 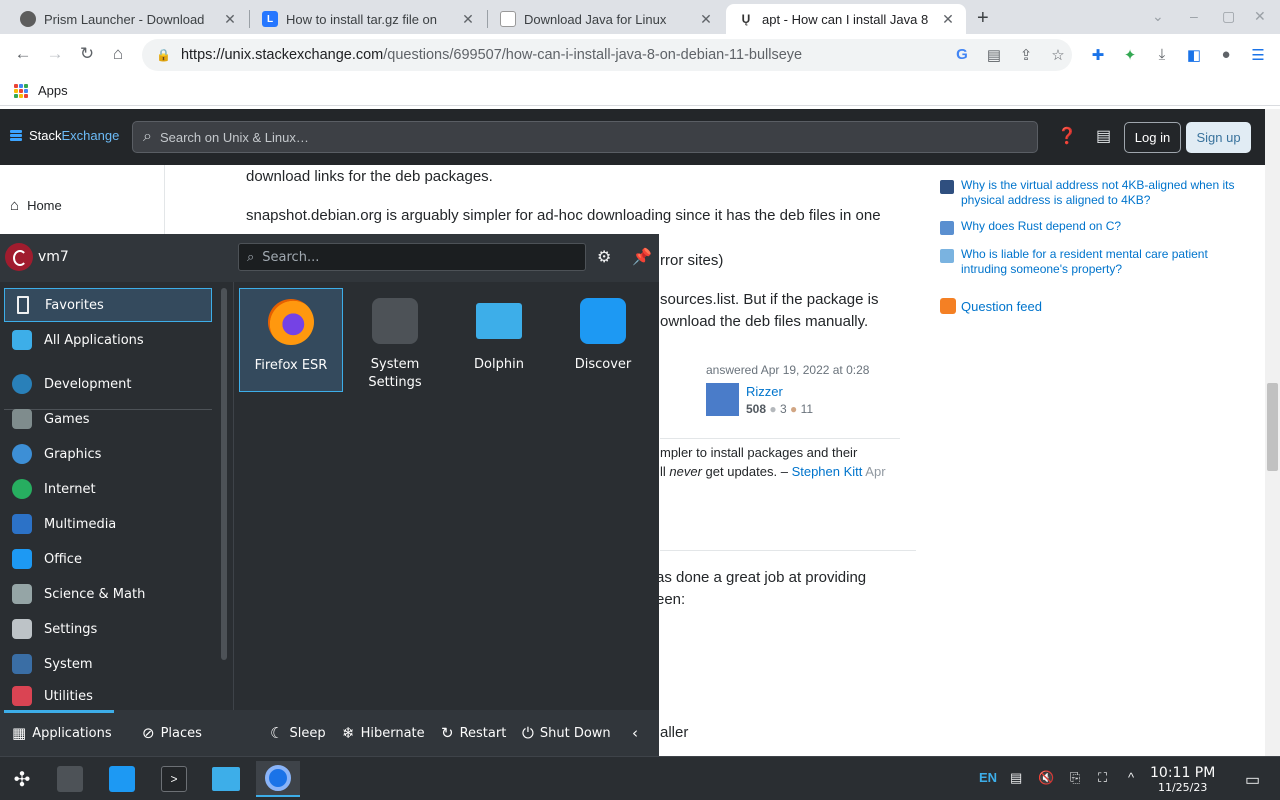 I want to click on nav-home: ⌂ Home, so click(x=36, y=205).